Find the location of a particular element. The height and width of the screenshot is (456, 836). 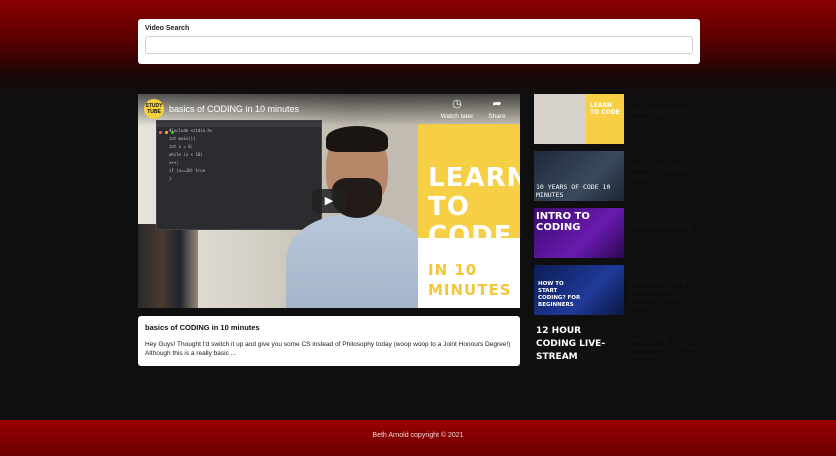

poster-text-sub: IN 10 MINUTES is located at coordinates (470, 280).